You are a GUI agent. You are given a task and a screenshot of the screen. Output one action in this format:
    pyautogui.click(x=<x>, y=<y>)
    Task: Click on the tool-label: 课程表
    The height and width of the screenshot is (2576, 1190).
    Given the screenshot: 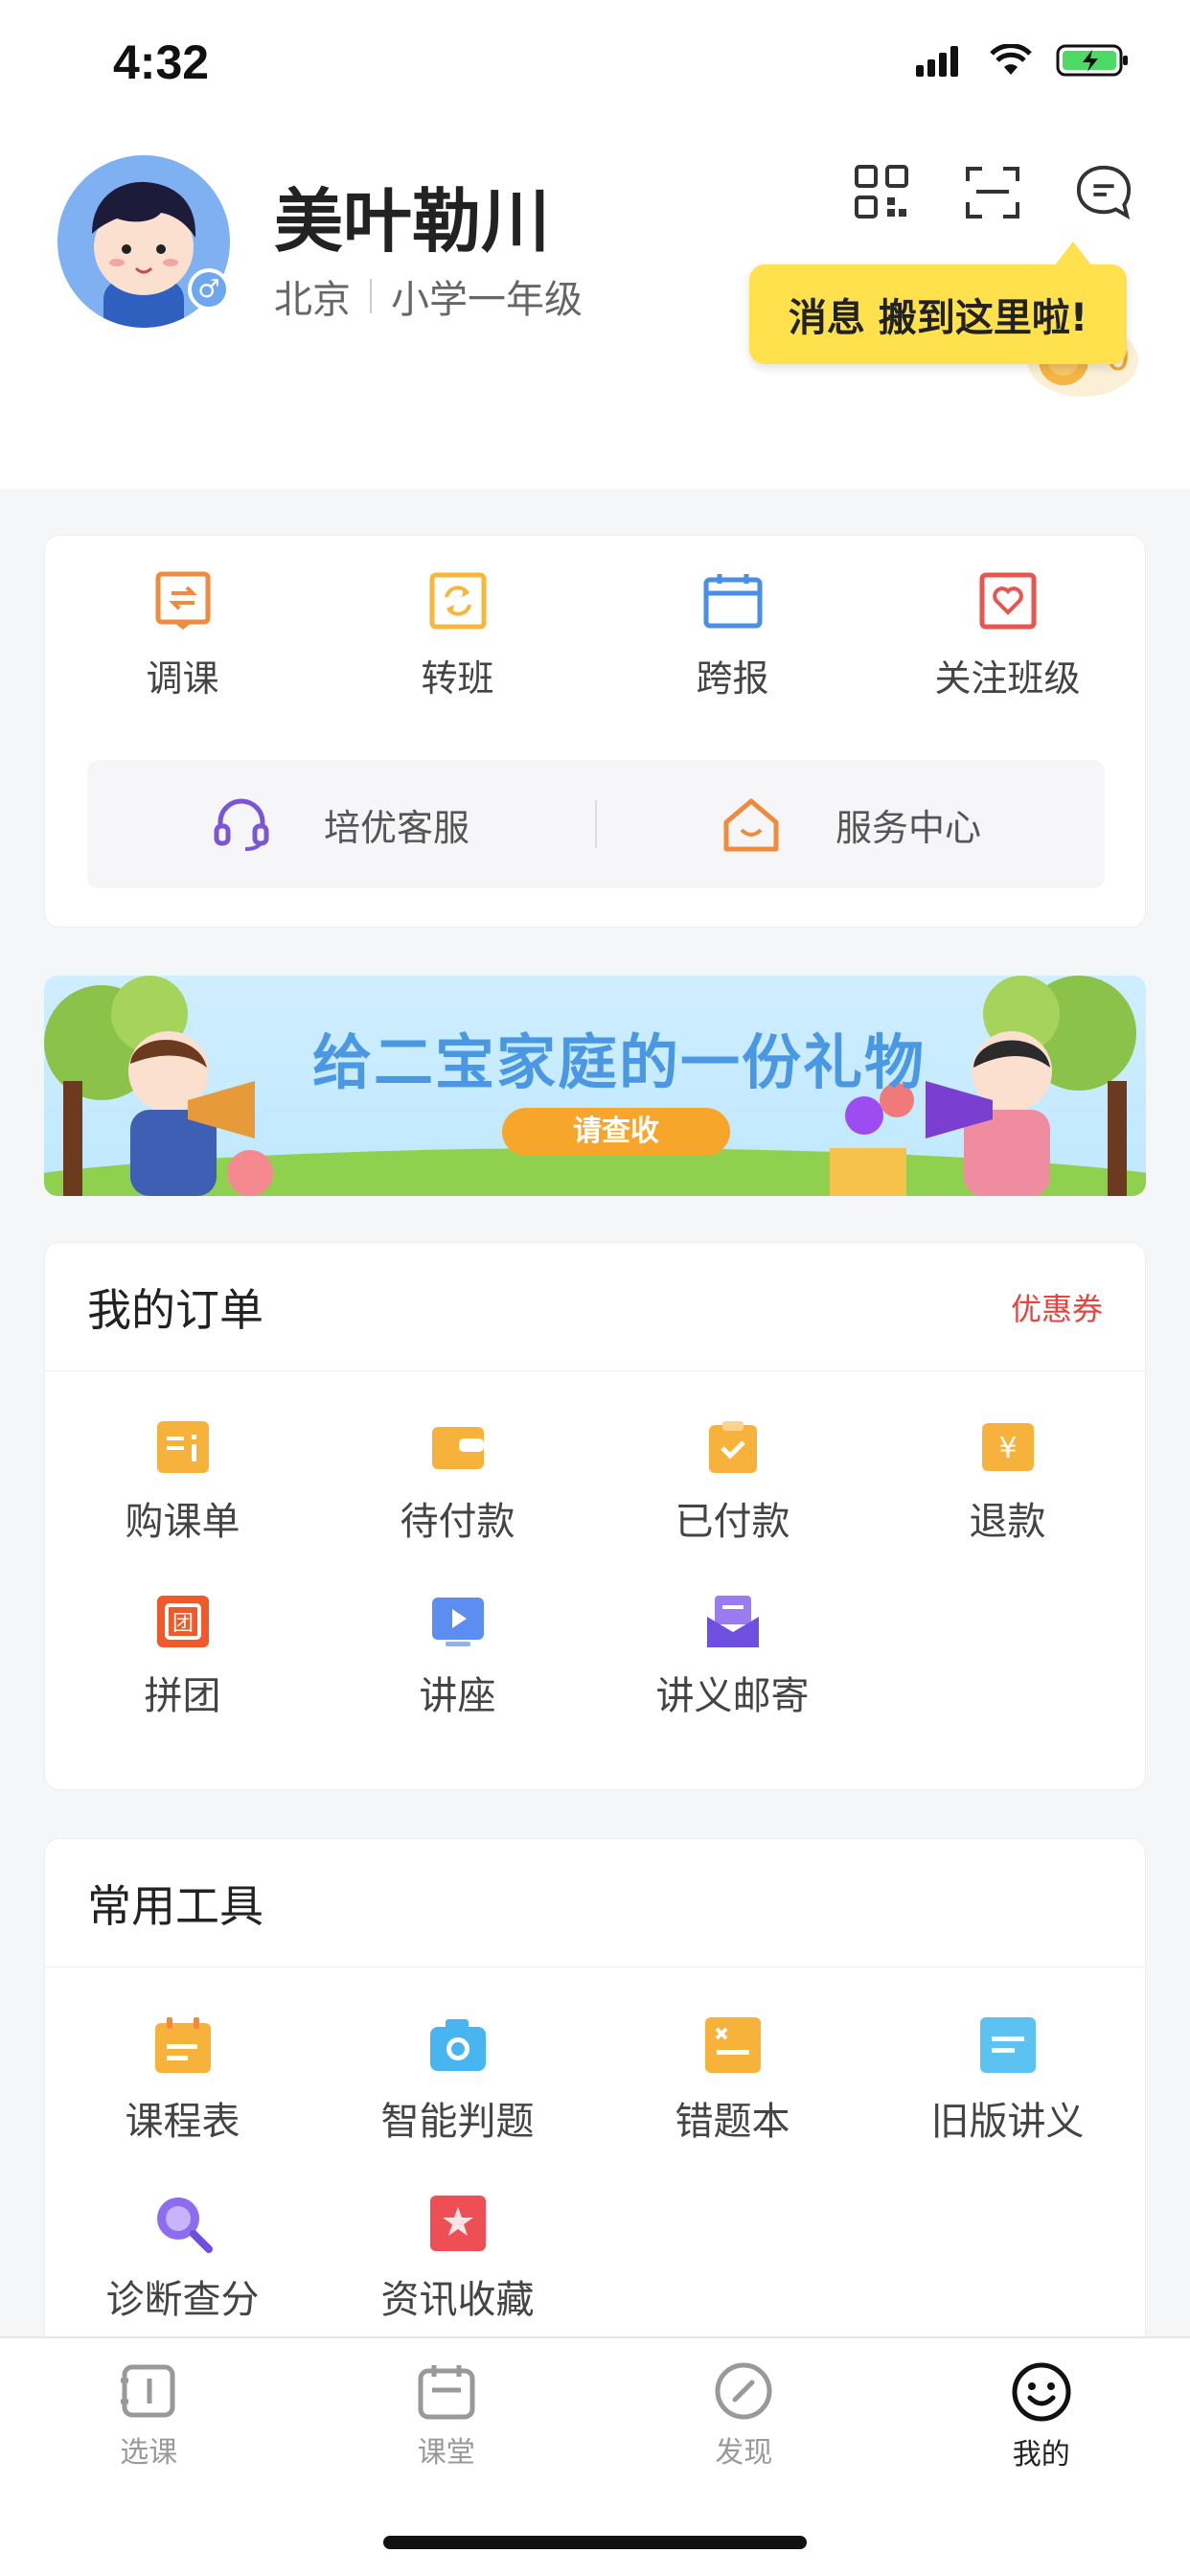 What is the action you would take?
    pyautogui.click(x=183, y=2122)
    